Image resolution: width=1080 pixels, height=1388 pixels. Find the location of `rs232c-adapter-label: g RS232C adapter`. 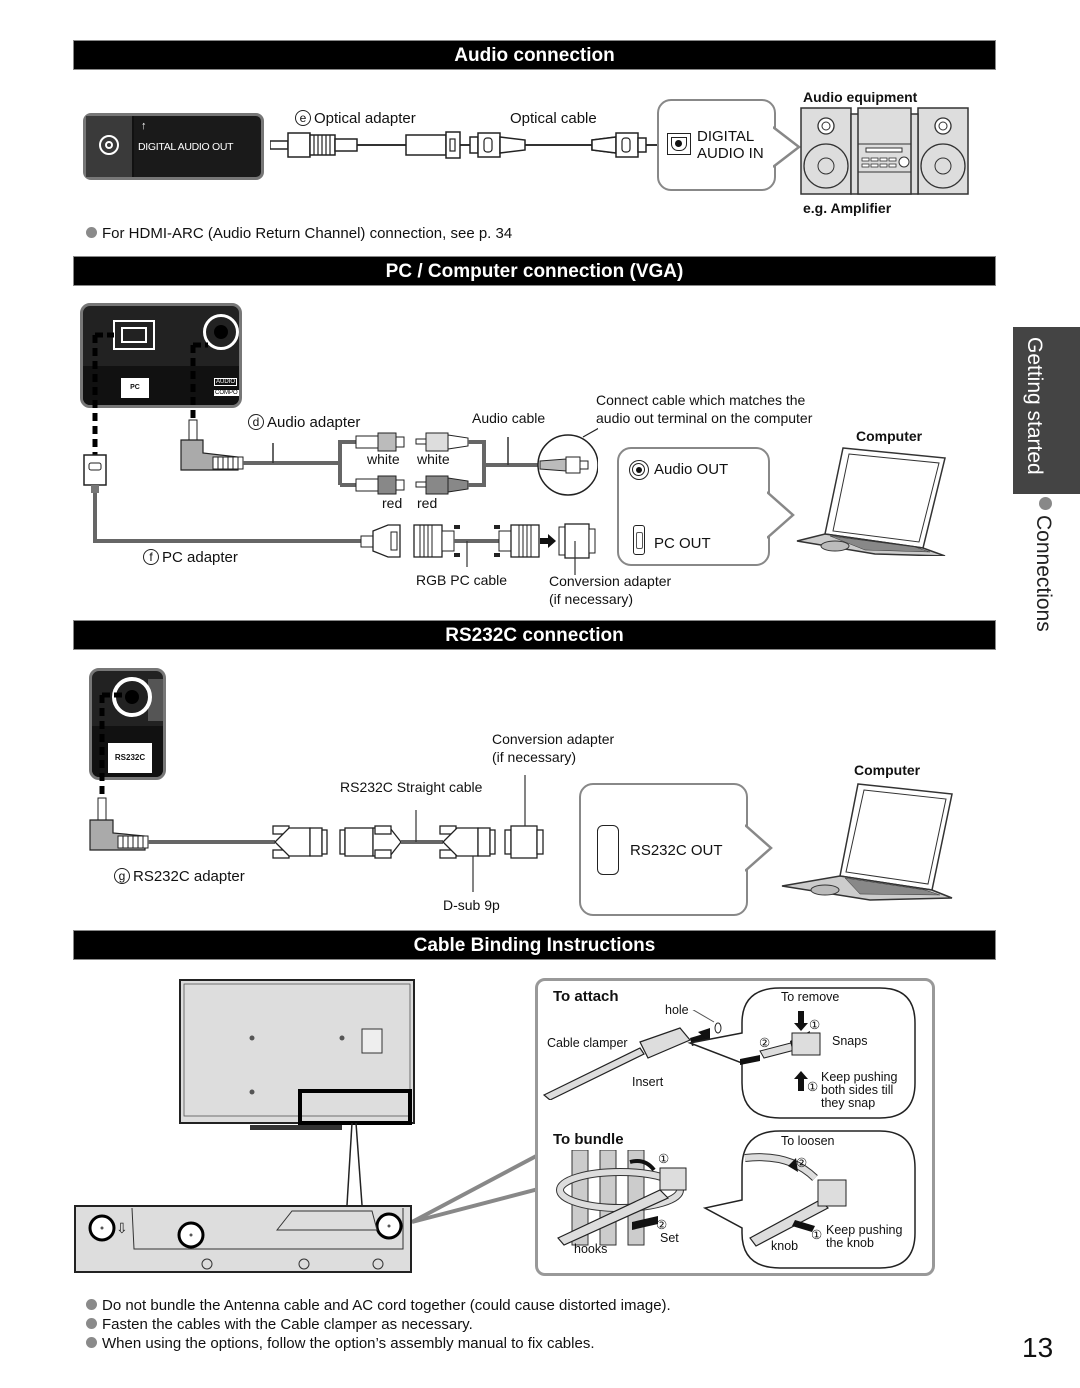

rs232c-adapter-label: g RS232C adapter is located at coordinates (179, 876).